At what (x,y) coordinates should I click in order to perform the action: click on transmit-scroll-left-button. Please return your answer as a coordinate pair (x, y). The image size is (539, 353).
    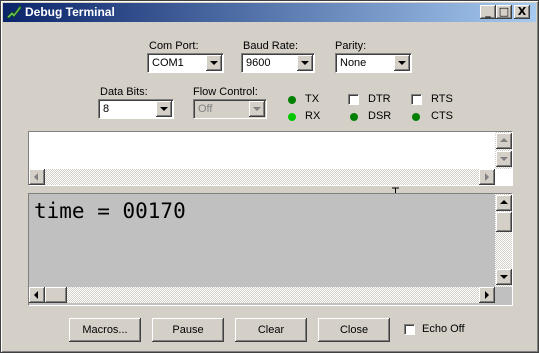
    Looking at the image, I should click on (37, 177).